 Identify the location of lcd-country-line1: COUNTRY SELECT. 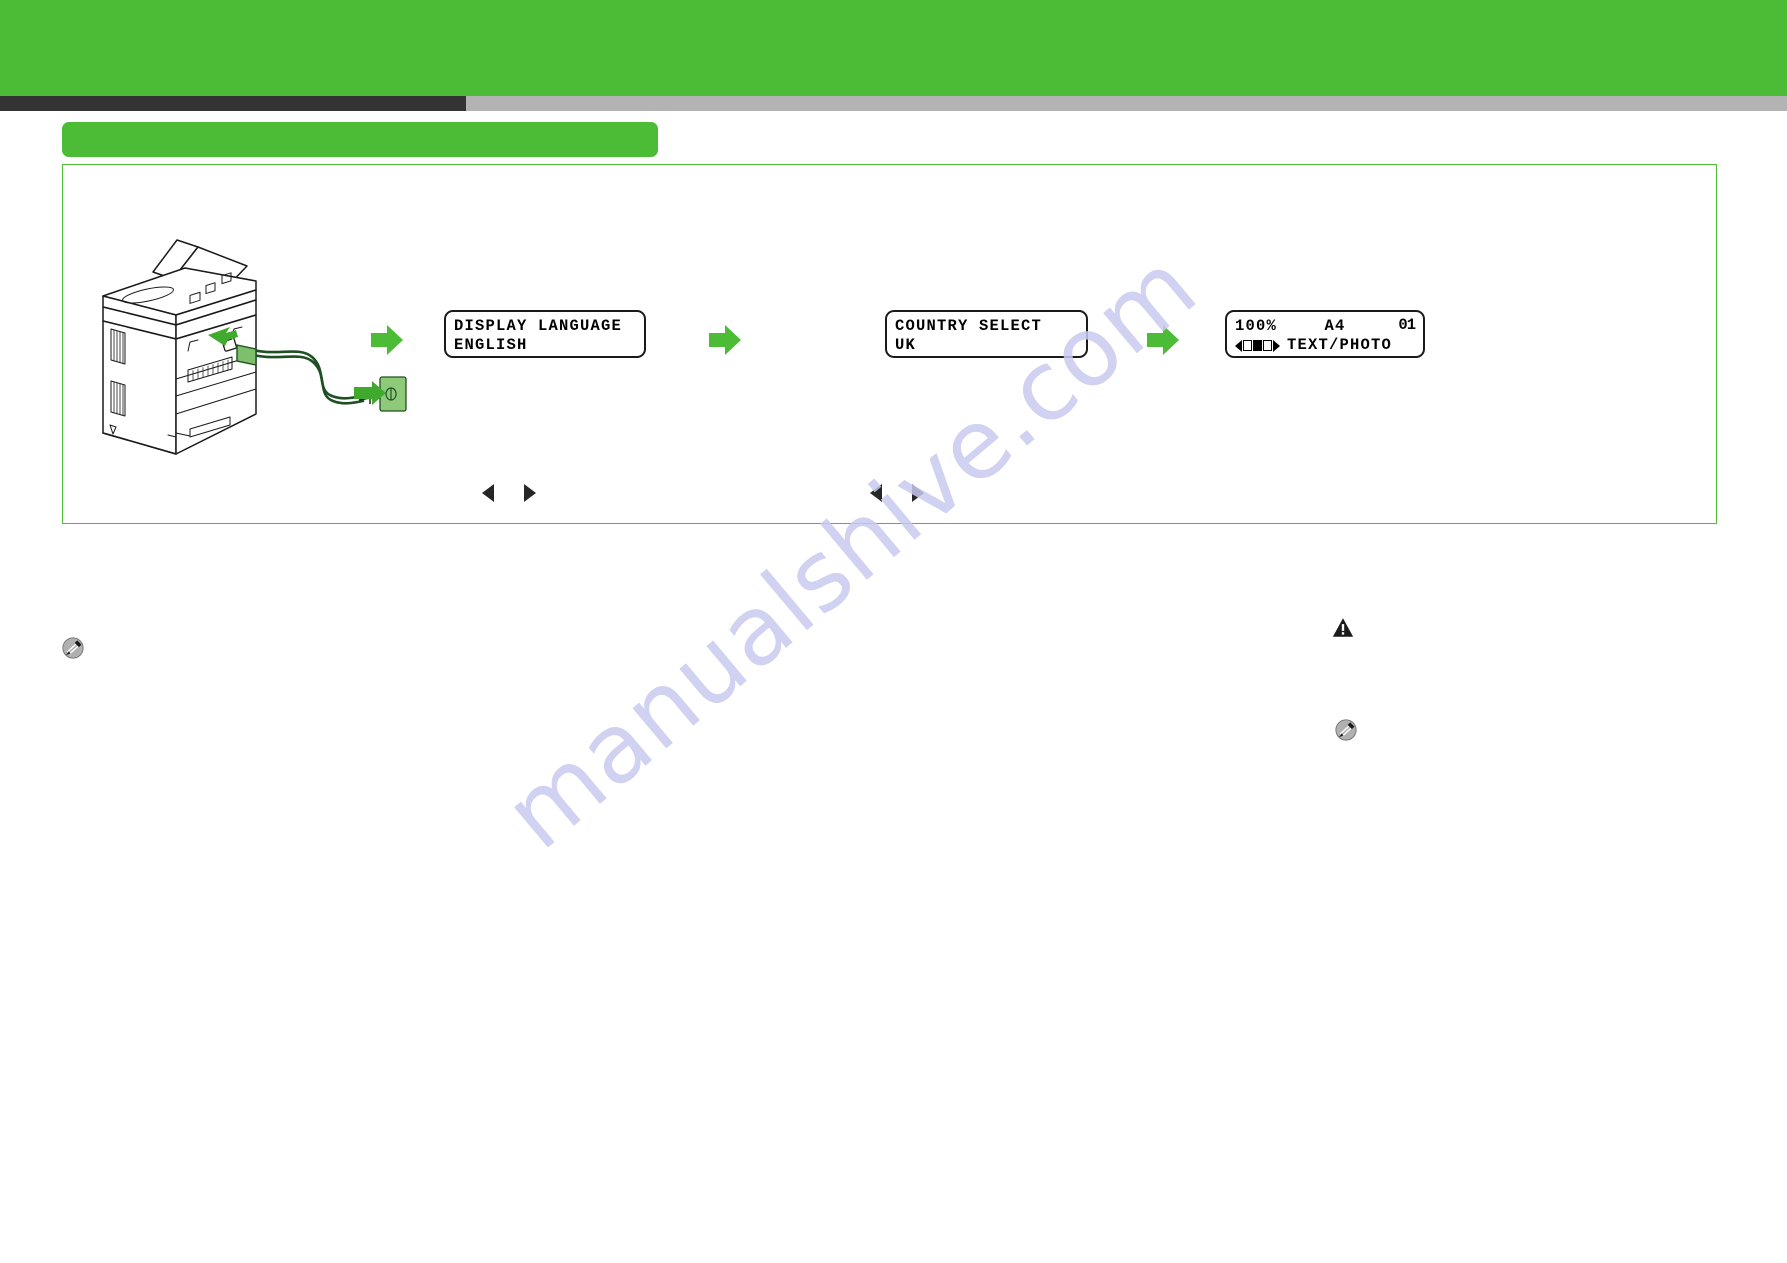
(969, 326).